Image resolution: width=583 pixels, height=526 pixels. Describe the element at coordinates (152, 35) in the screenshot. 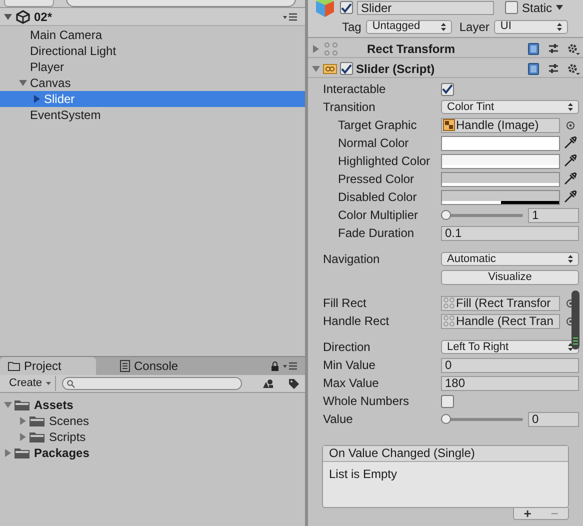

I see `hierarchy-item: Main Camera` at that location.